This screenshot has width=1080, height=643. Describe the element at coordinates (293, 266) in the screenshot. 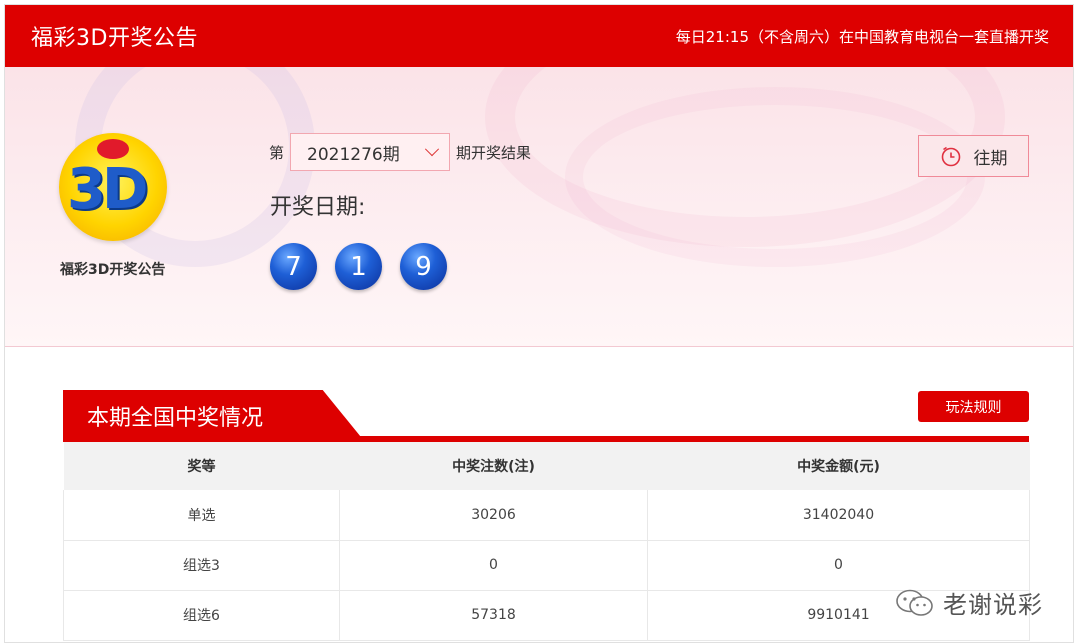

I see `number-ball: 7` at that location.